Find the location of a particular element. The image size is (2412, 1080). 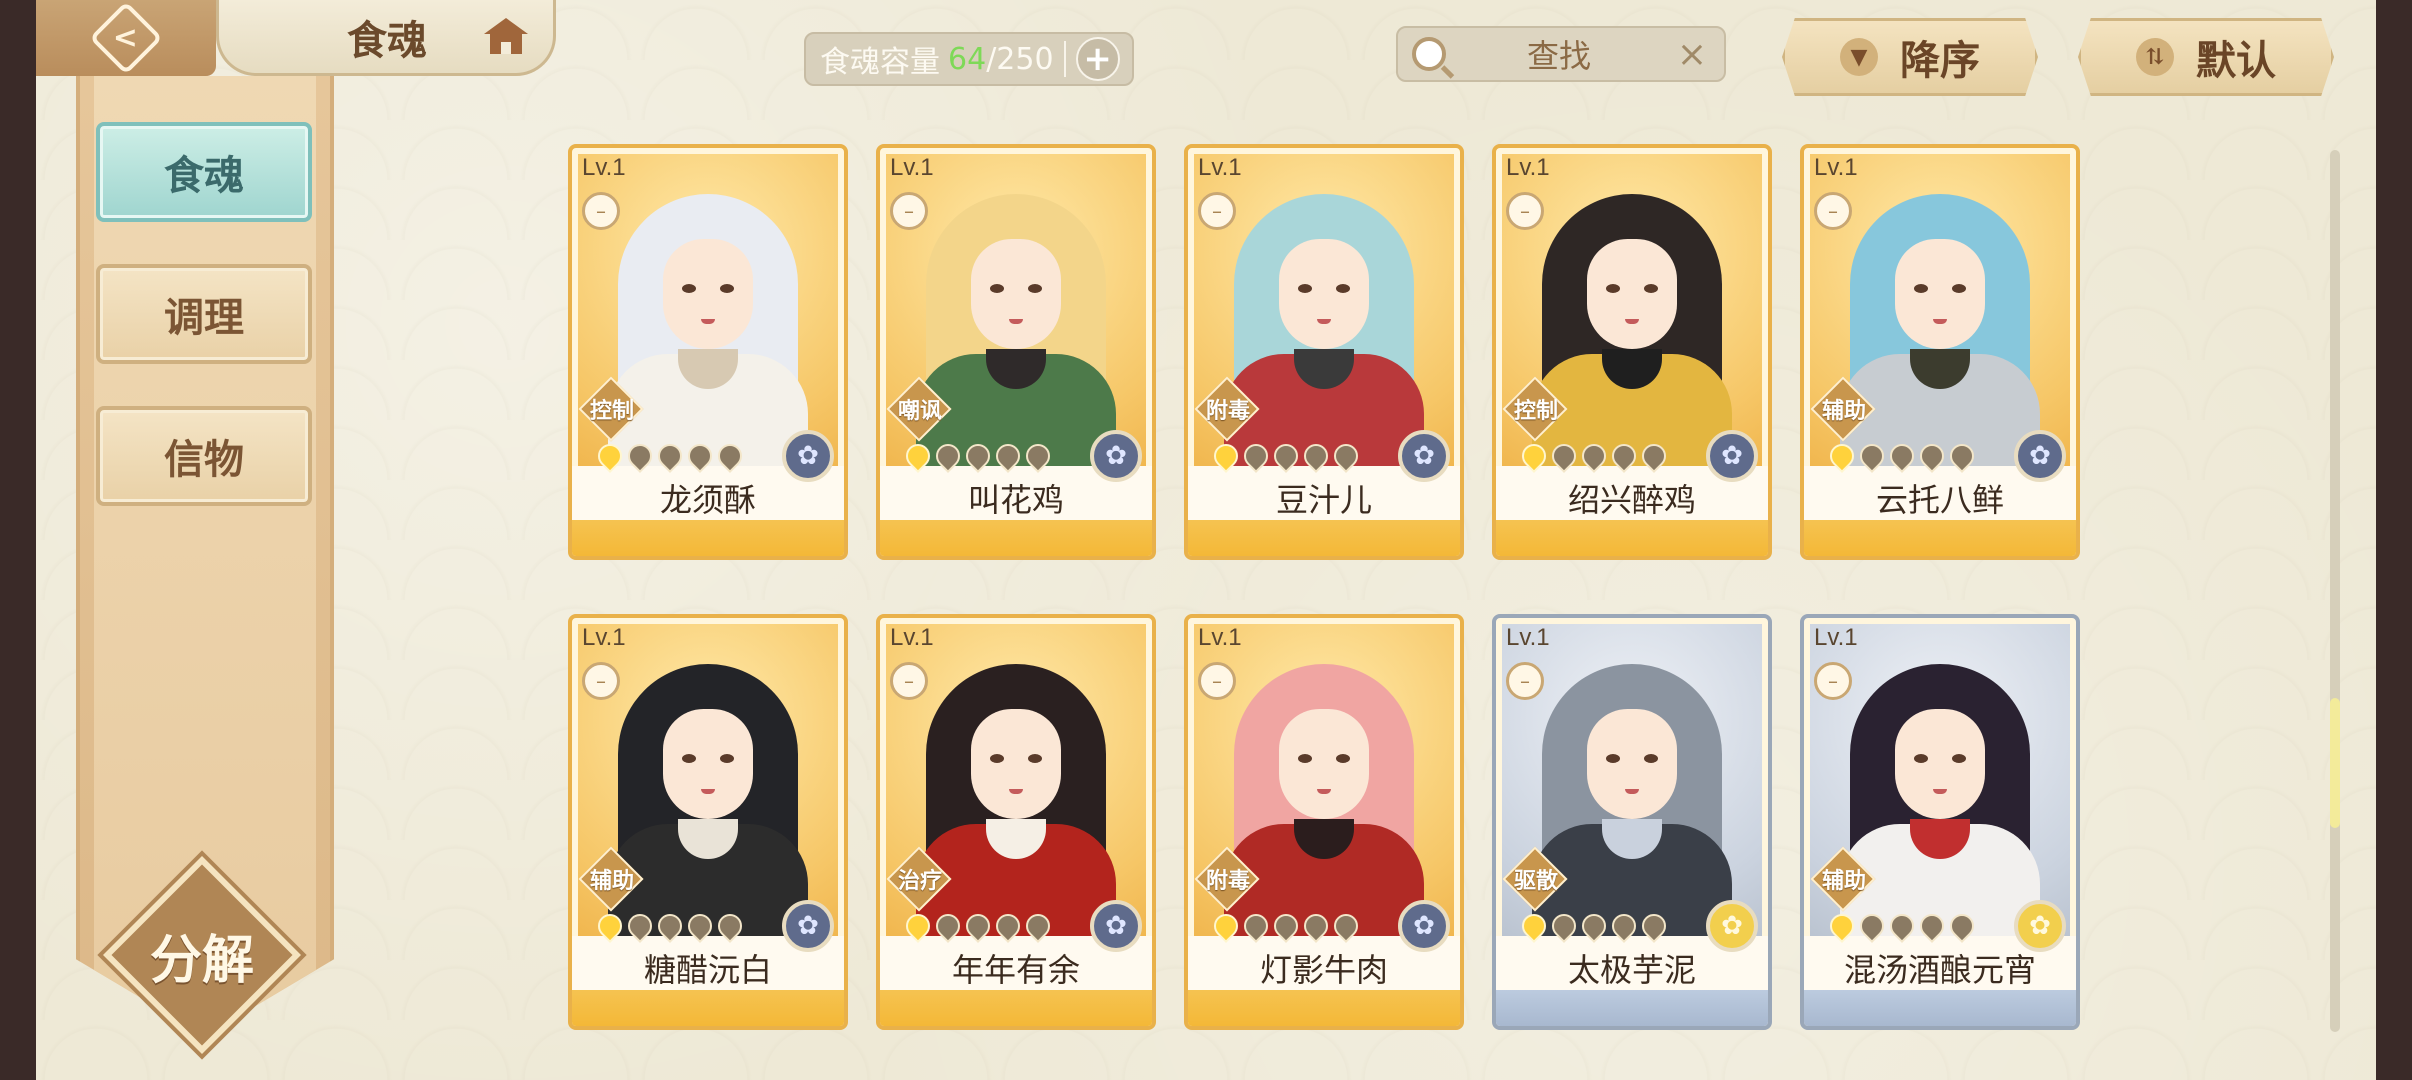

search-box: 查找 × is located at coordinates (1561, 54).